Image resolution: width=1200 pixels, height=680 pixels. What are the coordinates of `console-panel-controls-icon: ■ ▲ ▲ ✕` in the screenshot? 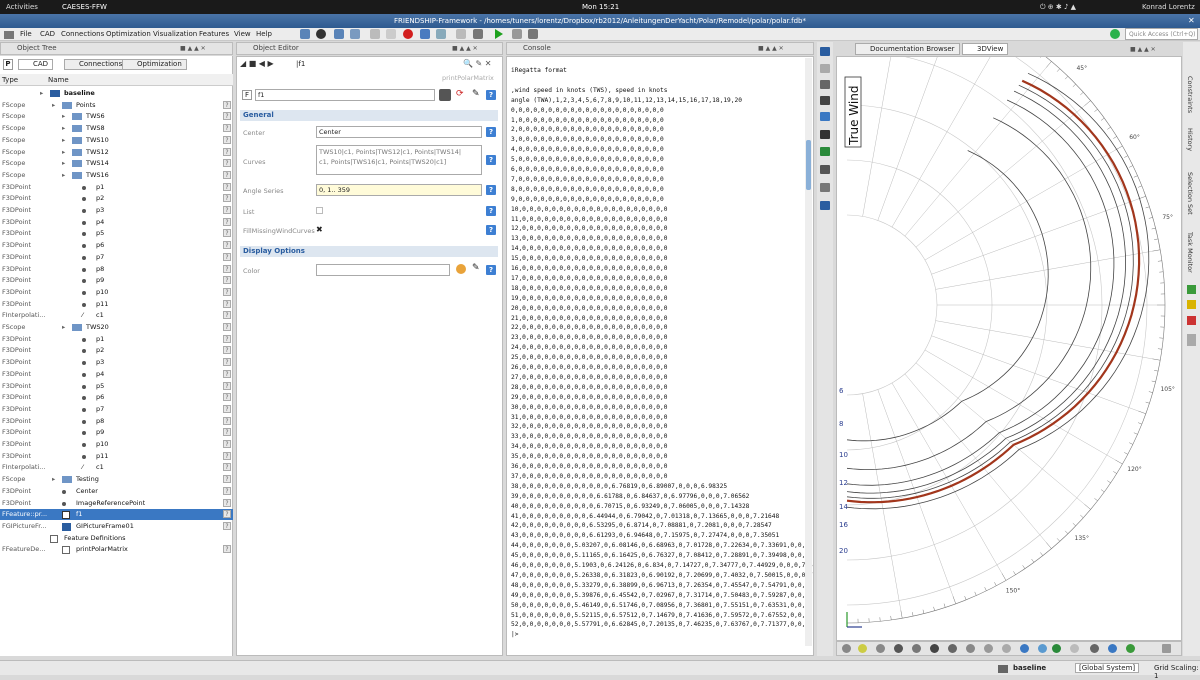 It's located at (771, 48).